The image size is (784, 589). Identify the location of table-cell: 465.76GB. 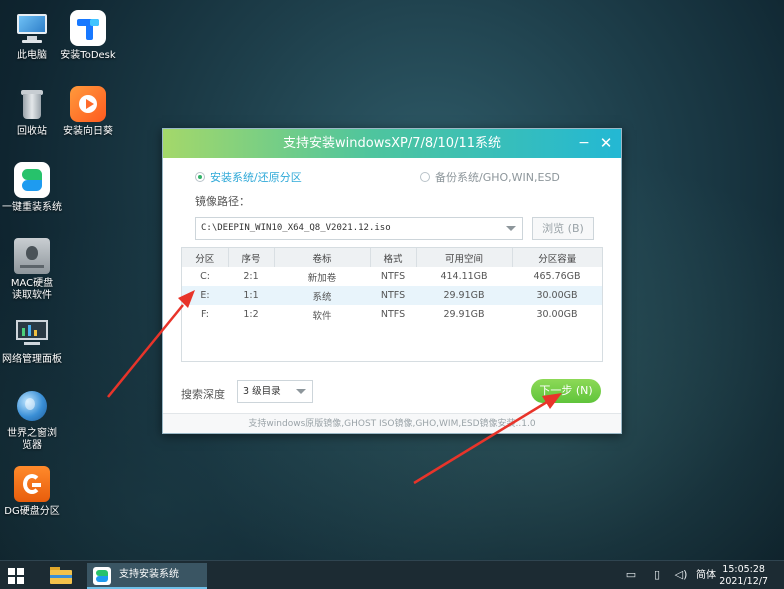
(557, 276).